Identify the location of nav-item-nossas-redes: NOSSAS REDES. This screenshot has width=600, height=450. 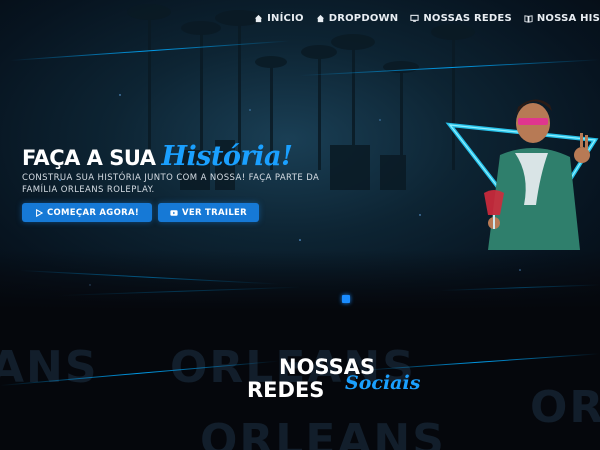
(461, 18).